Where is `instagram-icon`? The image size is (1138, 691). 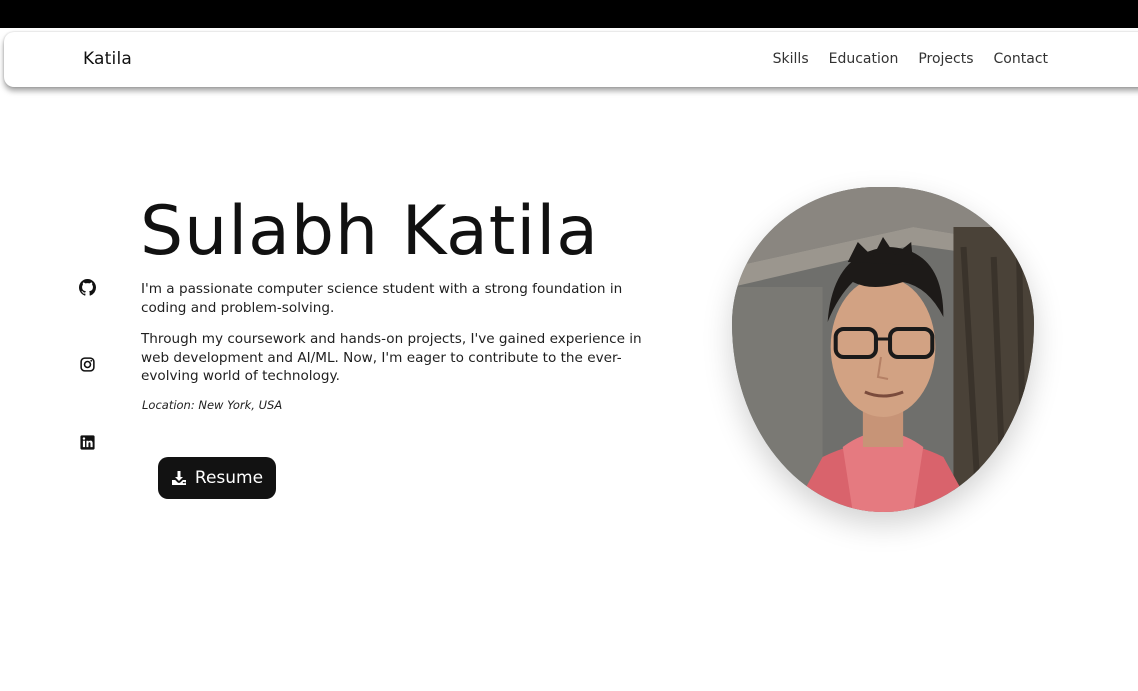
instagram-icon is located at coordinates (87, 364).